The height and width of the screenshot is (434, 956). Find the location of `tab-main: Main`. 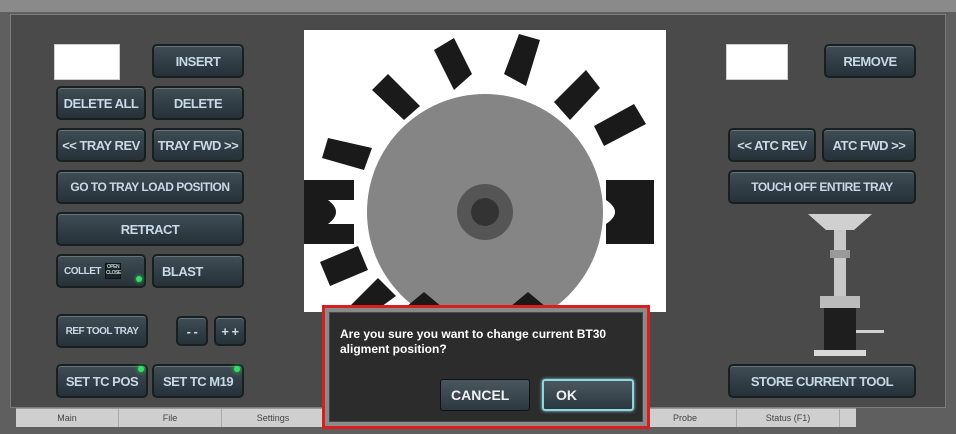

tab-main: Main is located at coordinates (67, 418).